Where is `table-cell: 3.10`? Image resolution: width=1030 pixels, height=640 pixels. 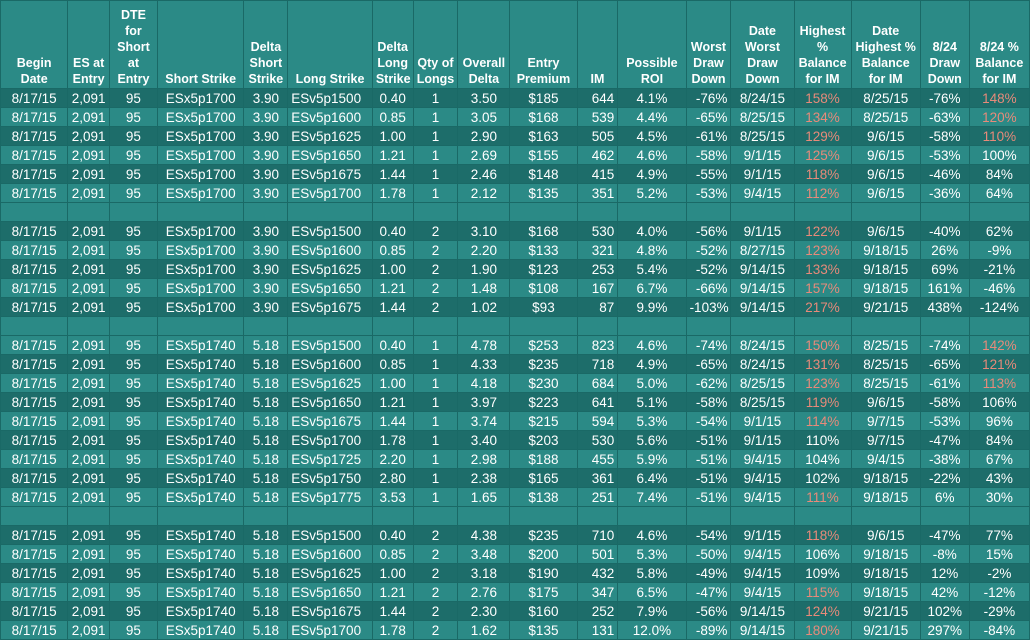 table-cell: 3.10 is located at coordinates (484, 231).